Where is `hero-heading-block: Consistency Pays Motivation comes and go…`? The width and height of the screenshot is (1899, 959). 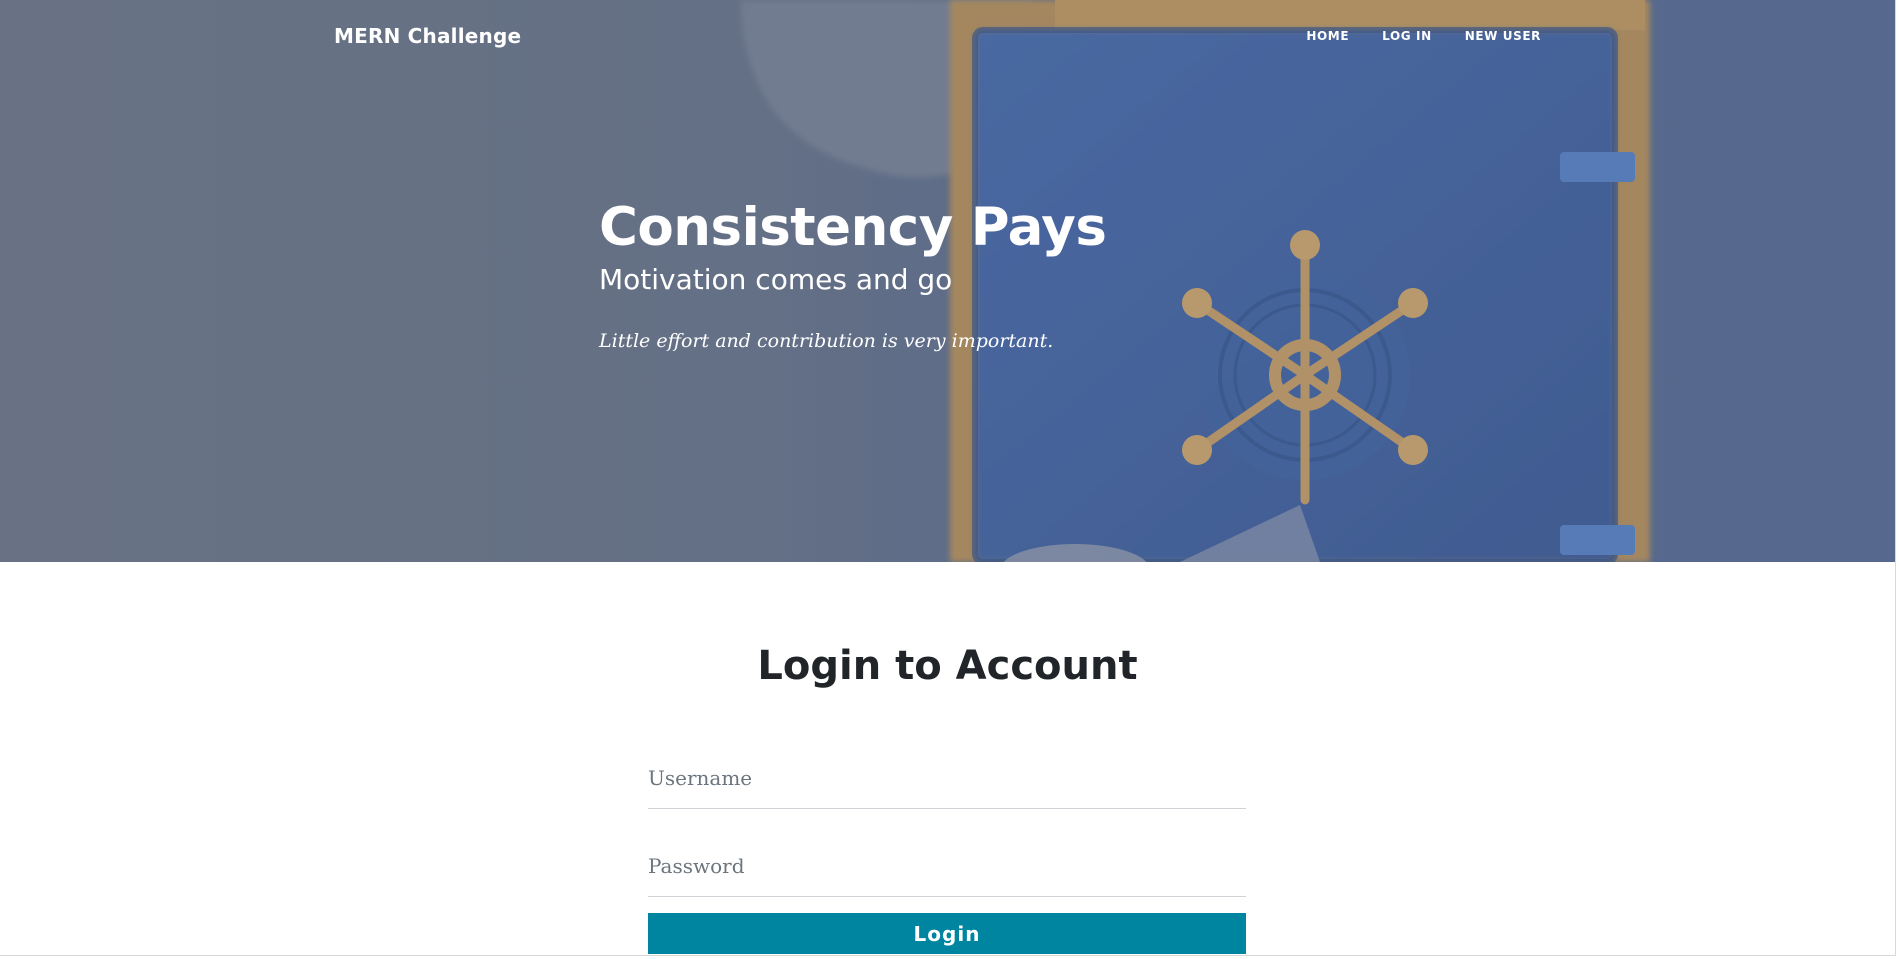
hero-heading-block: Consistency Pays Motivation comes and go… is located at coordinates (853, 275).